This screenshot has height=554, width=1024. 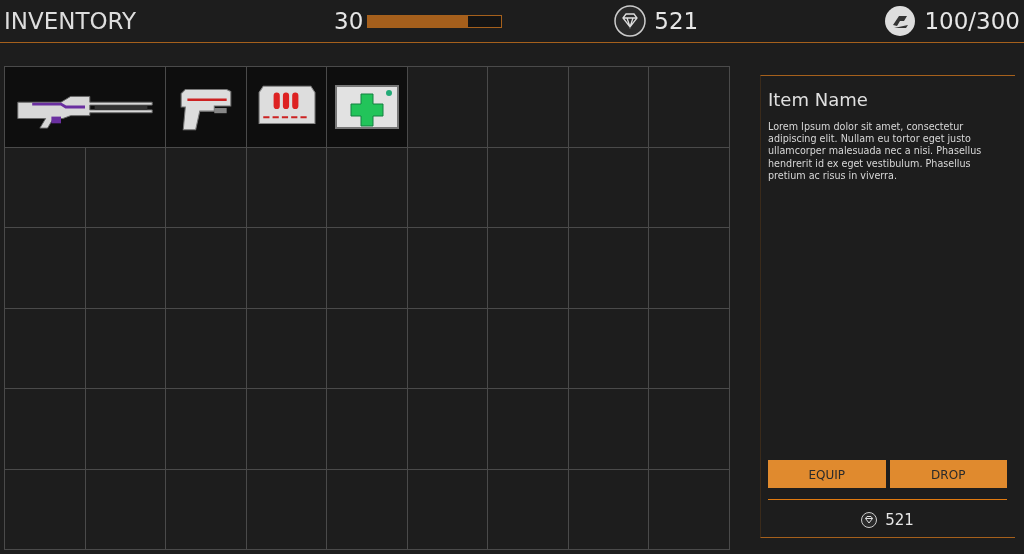 I want to click on item-name: Item Name, so click(x=818, y=100).